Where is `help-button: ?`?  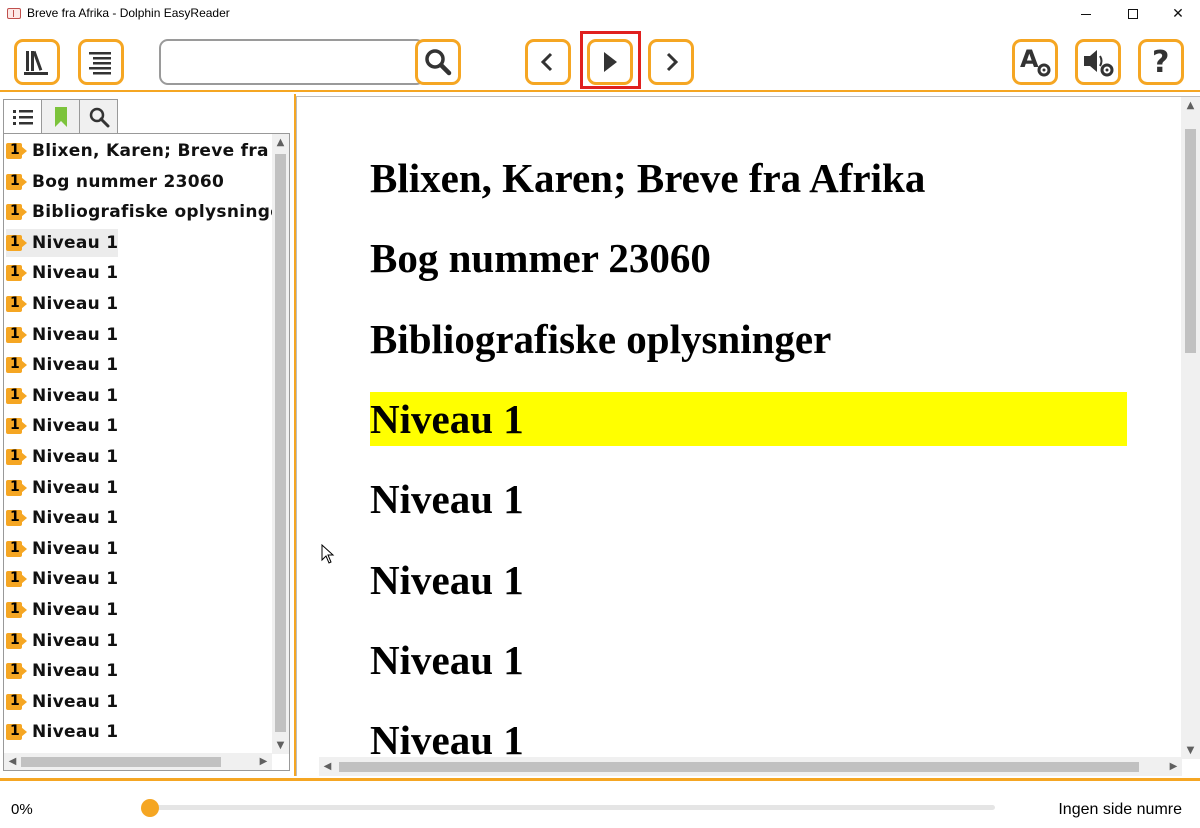
help-button: ? is located at coordinates (1161, 62).